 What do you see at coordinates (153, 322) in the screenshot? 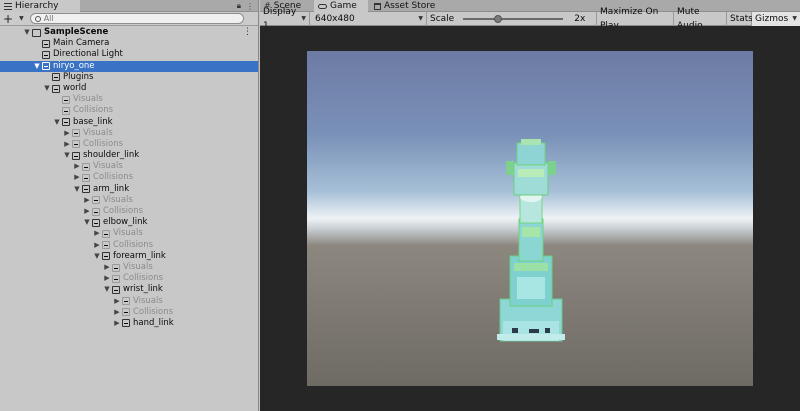
I see `hierarchy-row-label: hand_link` at bounding box center [153, 322].